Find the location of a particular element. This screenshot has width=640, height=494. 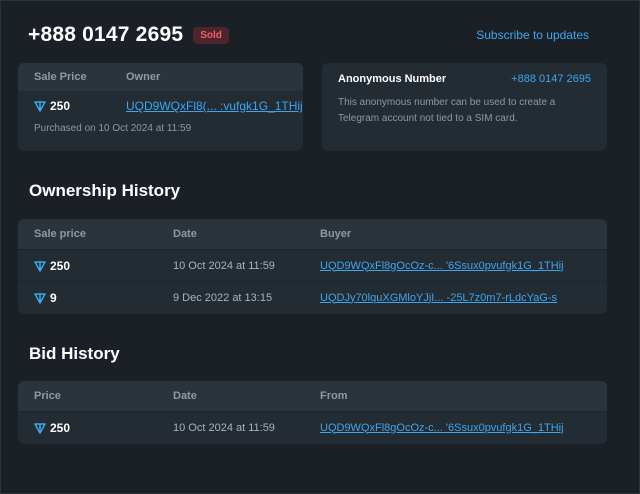

table-header: Price Date From is located at coordinates (312, 396).